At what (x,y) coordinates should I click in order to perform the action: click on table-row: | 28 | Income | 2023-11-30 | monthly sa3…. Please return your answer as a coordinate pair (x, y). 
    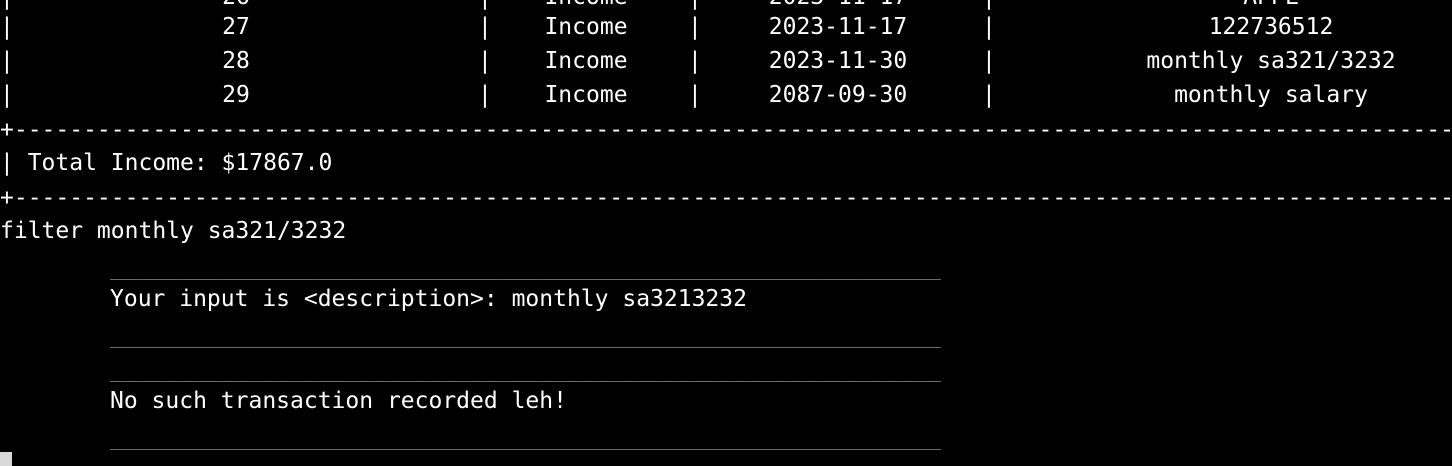
    Looking at the image, I should click on (726, 61).